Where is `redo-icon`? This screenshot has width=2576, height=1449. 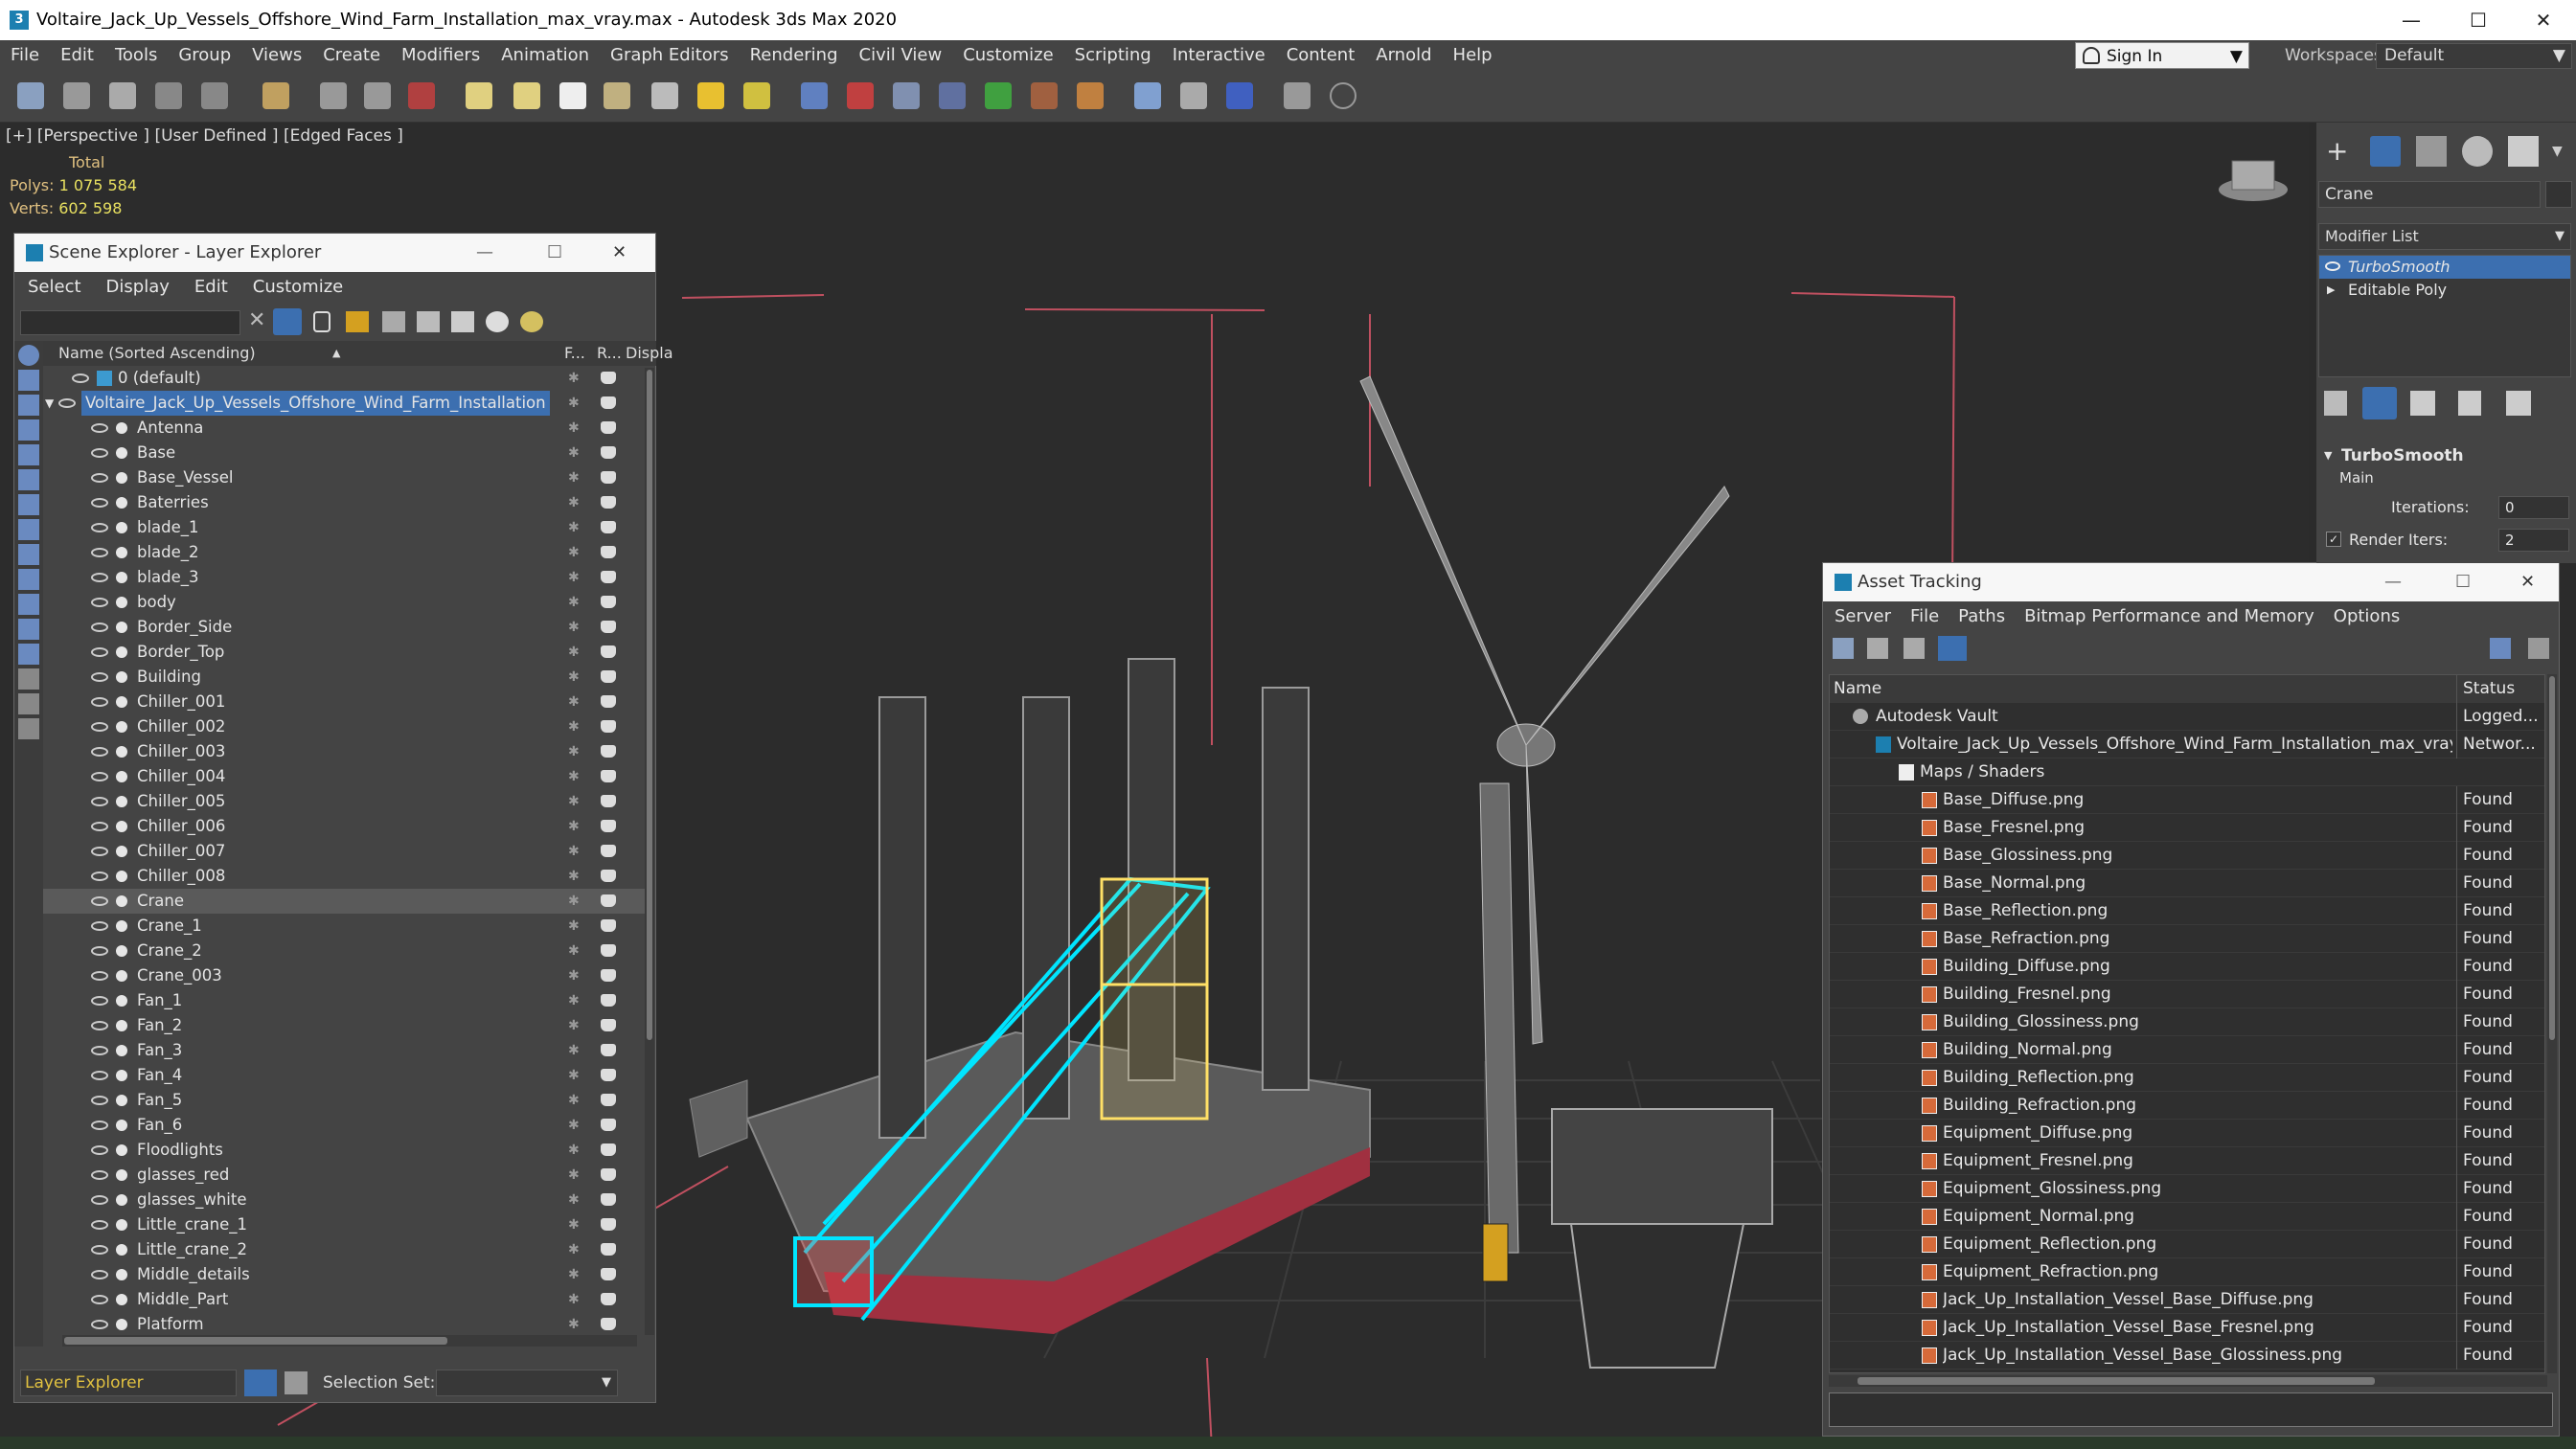
redo-icon is located at coordinates (76, 95).